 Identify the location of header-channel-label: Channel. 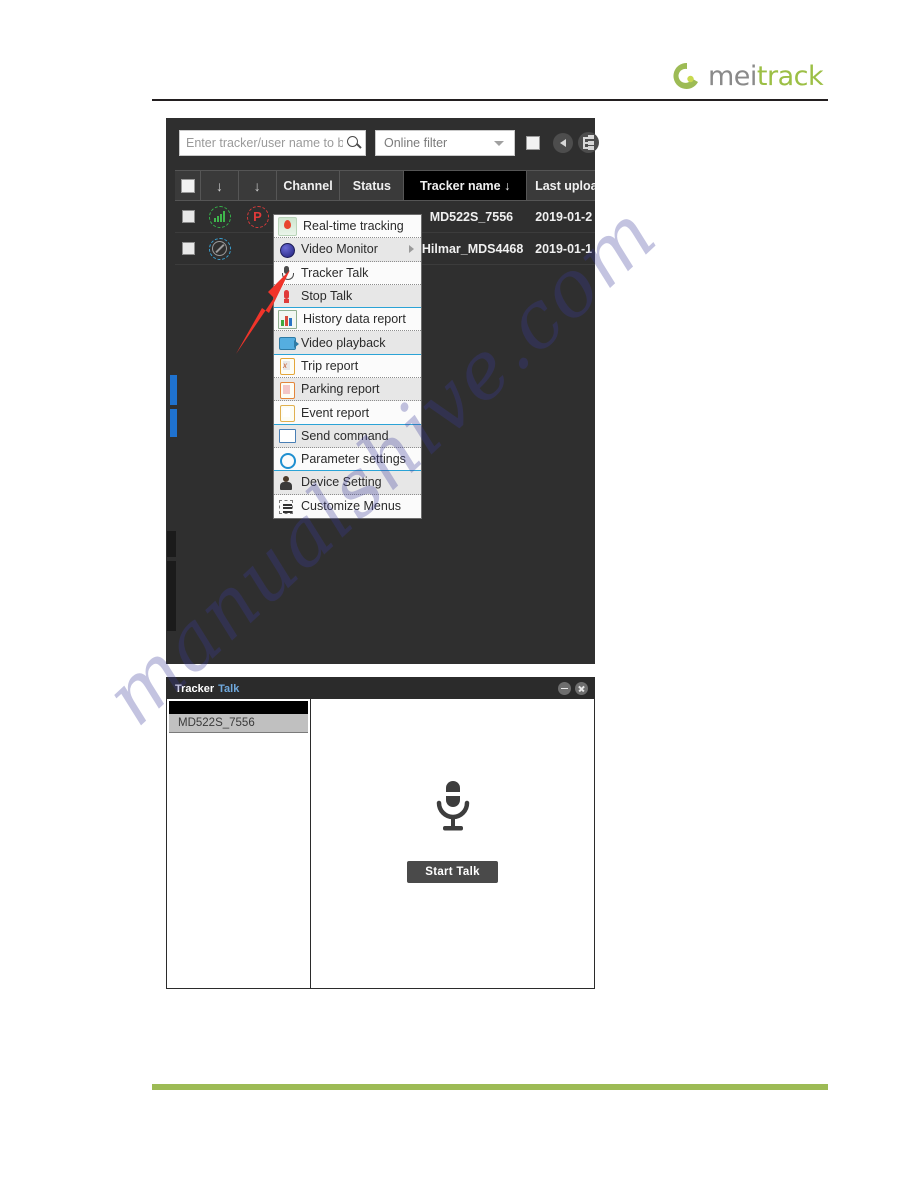
(308, 185).